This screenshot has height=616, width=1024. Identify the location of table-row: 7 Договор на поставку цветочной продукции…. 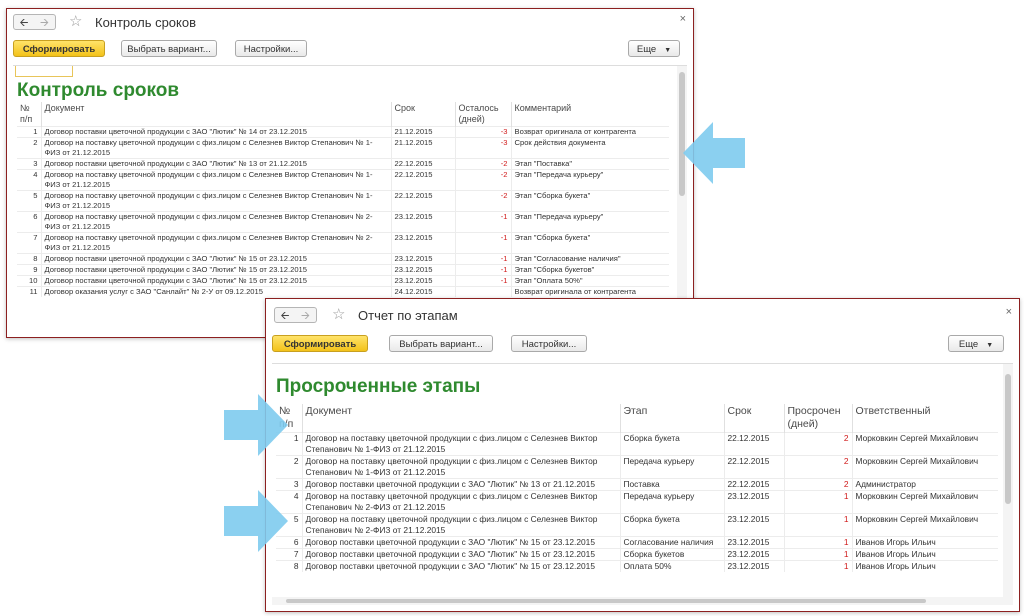
(343, 243).